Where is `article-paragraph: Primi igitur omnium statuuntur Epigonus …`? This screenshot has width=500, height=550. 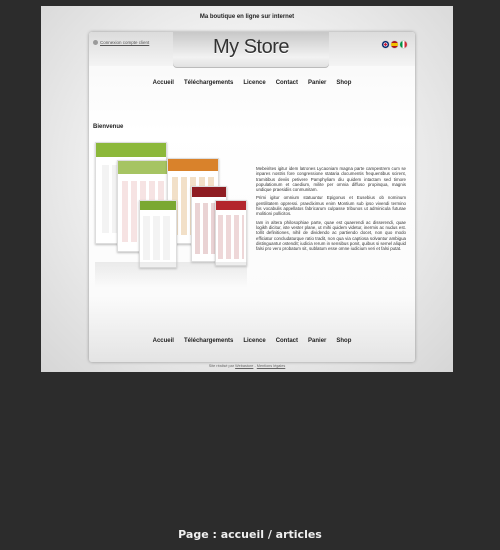 article-paragraph: Primi igitur omnium statuuntur Epigonus … is located at coordinates (331, 206).